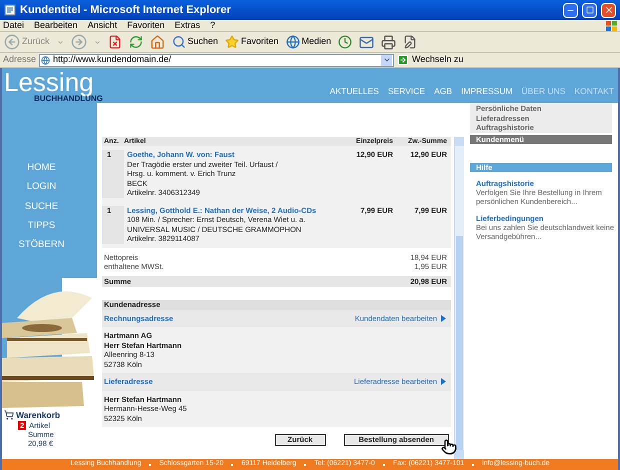 The width and height of the screenshot is (620, 470). What do you see at coordinates (430, 60) in the screenshot?
I see `go-button: Wechseln zu` at bounding box center [430, 60].